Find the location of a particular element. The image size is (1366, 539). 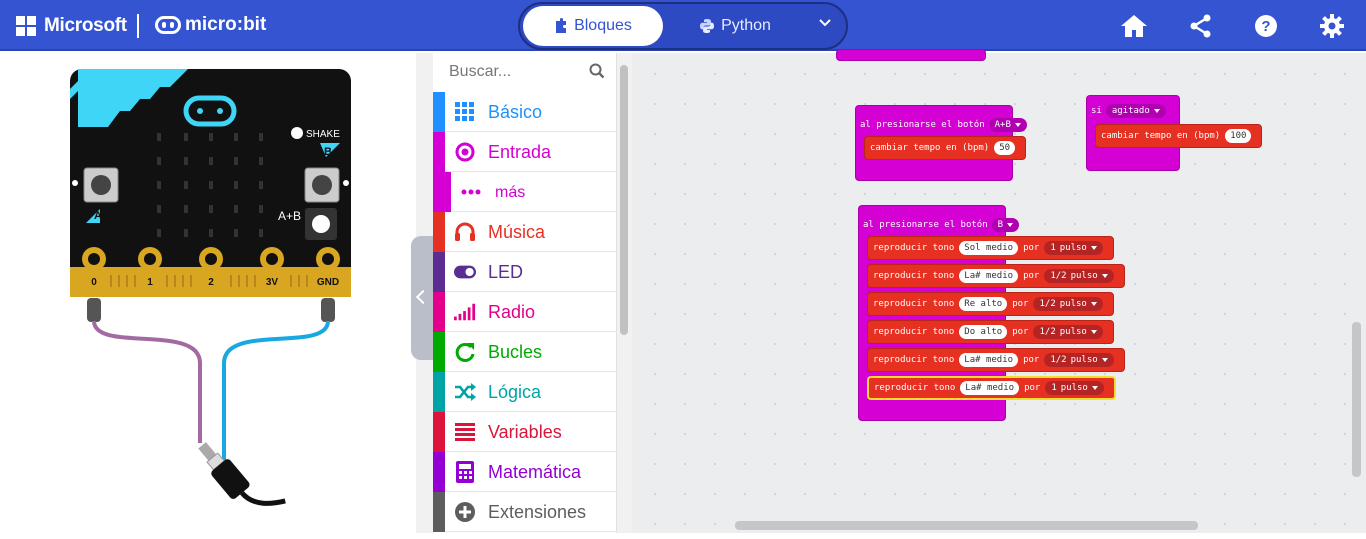

microbit-logo: micro:bit is located at coordinates (210, 25).